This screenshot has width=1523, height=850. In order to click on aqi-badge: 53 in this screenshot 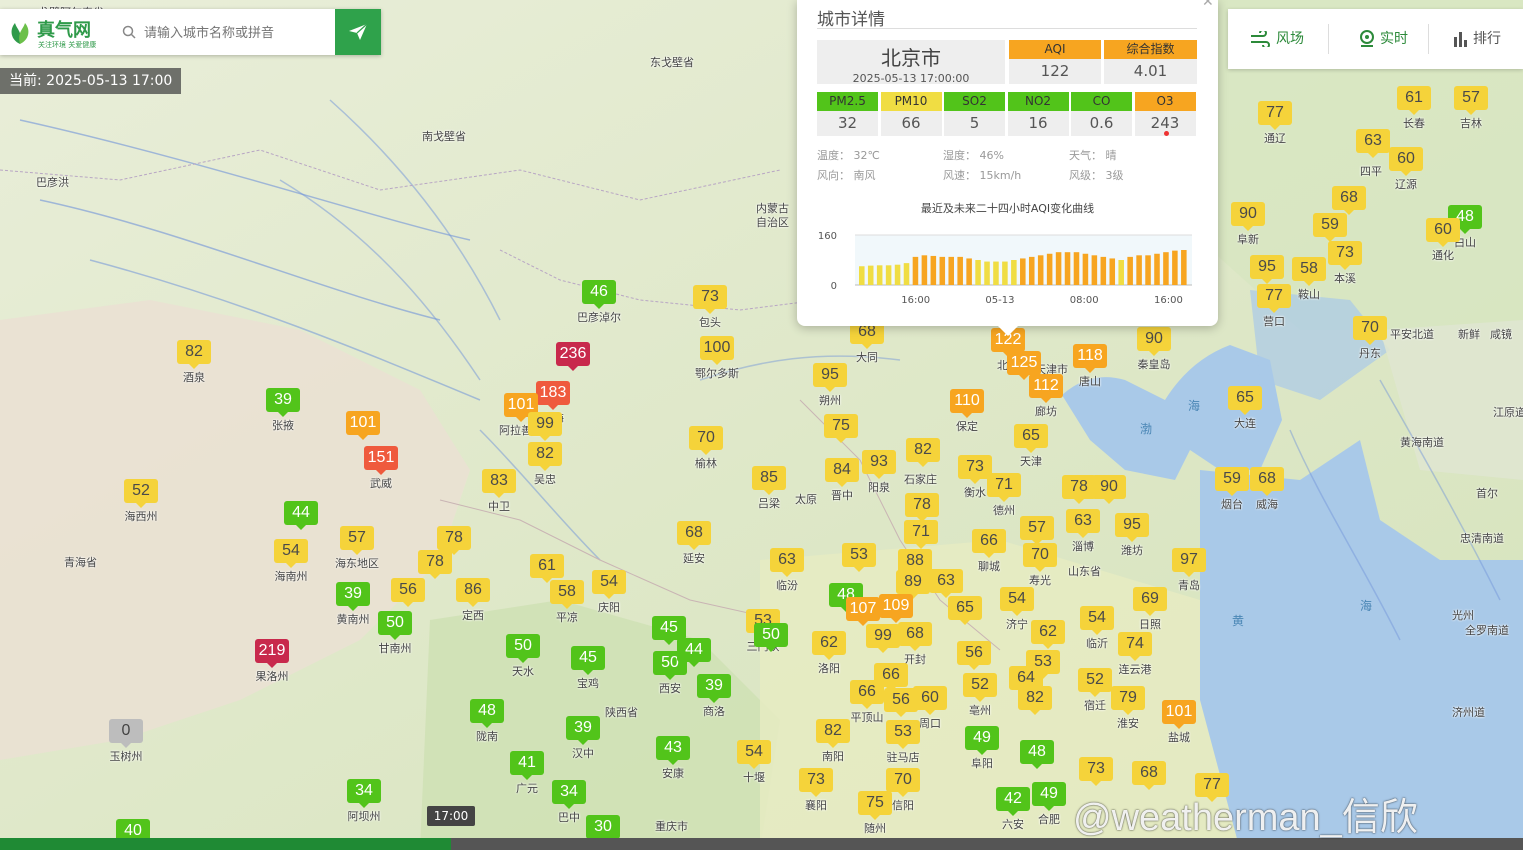, I will do `click(859, 557)`.